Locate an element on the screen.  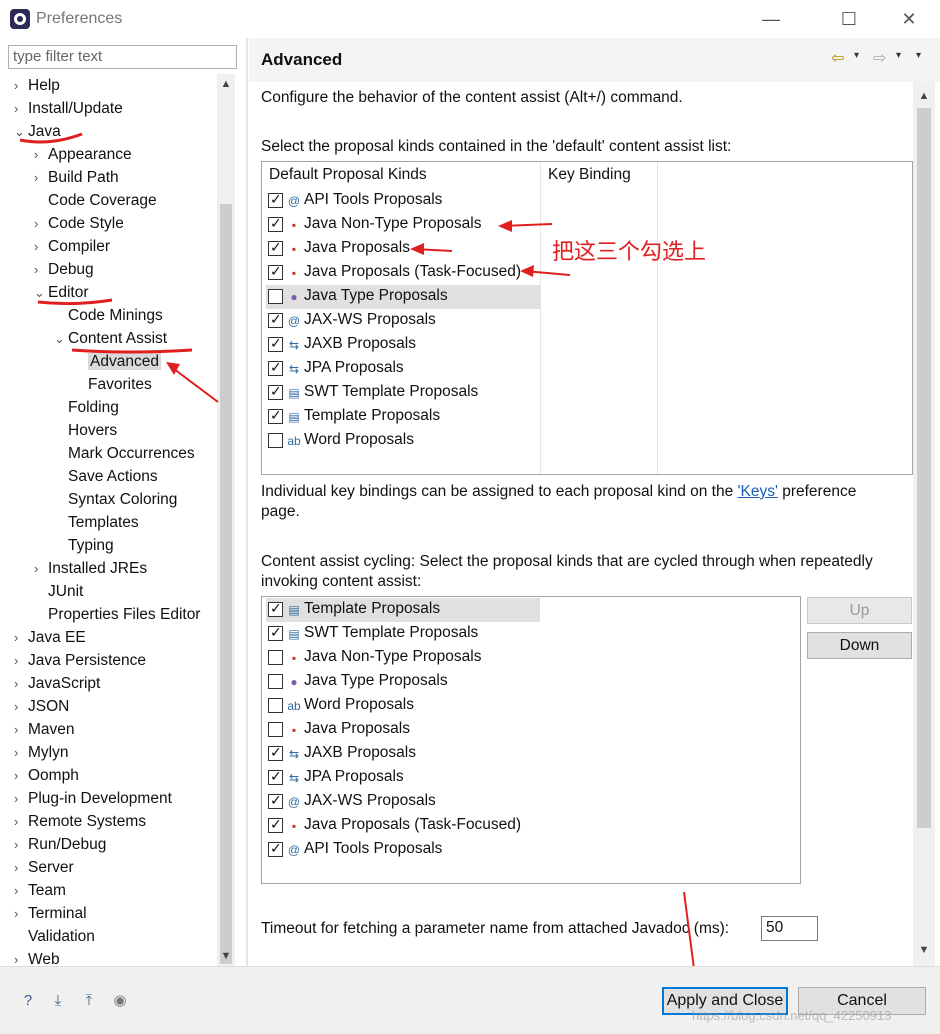
arrow-java-head is located at coordinates (417, 249).